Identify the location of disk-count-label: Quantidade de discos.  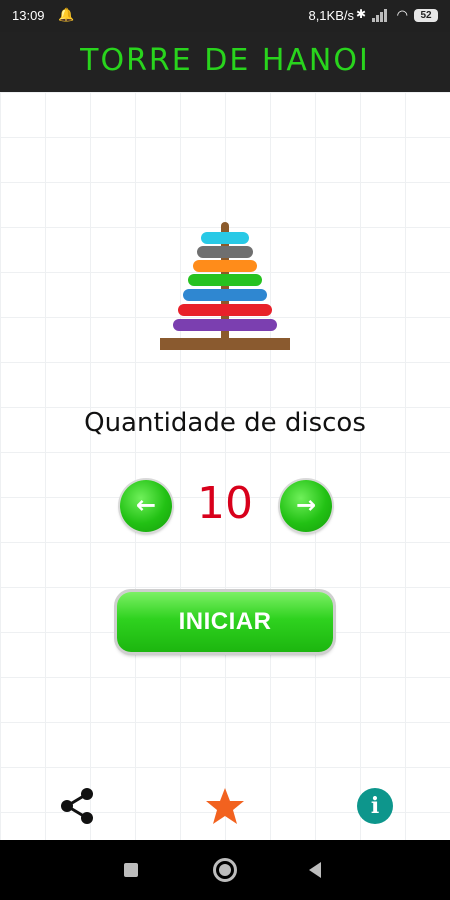
(225, 423).